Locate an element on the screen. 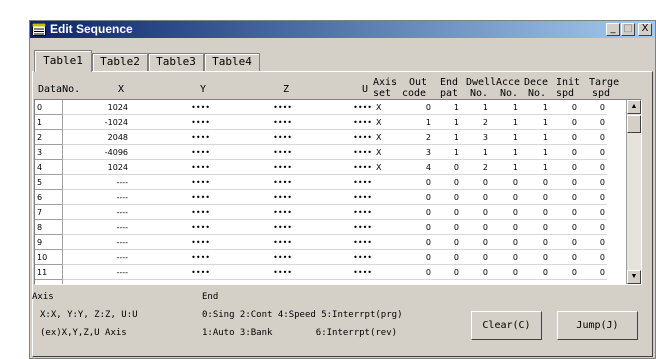  table-row: 8 ---- •••• •••• •••• 0 0 0 0 0 0 0 is located at coordinates (321, 227).